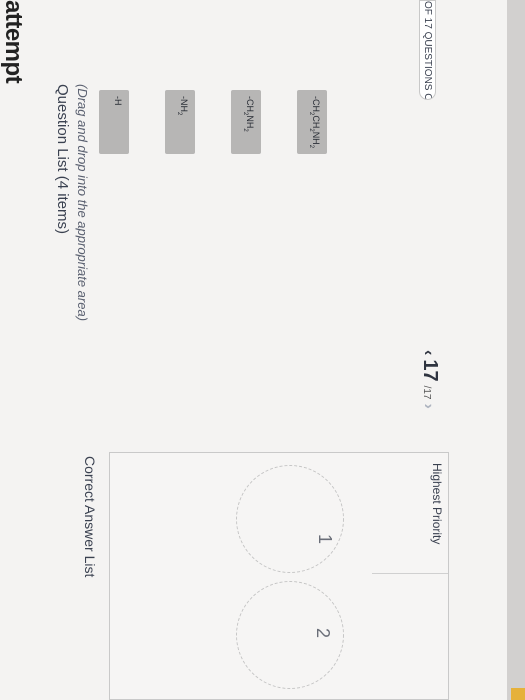 The image size is (525, 700). Describe the element at coordinates (427, 50) in the screenshot. I see `progress-label: OF 17 QUESTIONS COMPLETED` at that location.